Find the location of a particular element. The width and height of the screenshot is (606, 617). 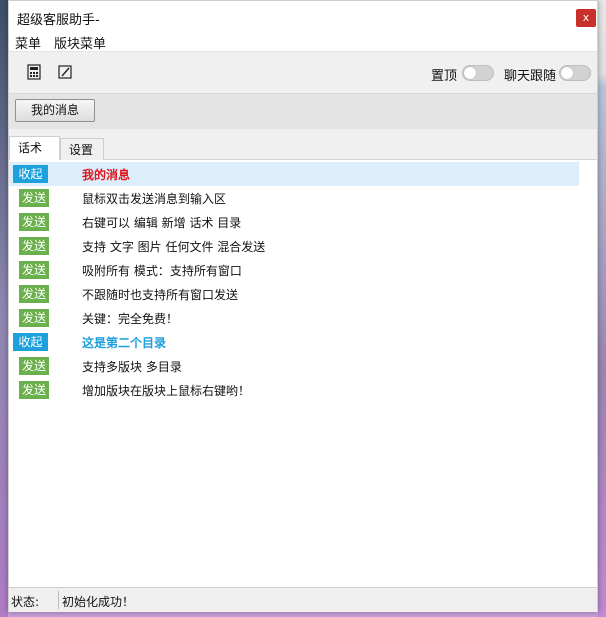

tab-strip: 话术 设置 is located at coordinates (303, 145).